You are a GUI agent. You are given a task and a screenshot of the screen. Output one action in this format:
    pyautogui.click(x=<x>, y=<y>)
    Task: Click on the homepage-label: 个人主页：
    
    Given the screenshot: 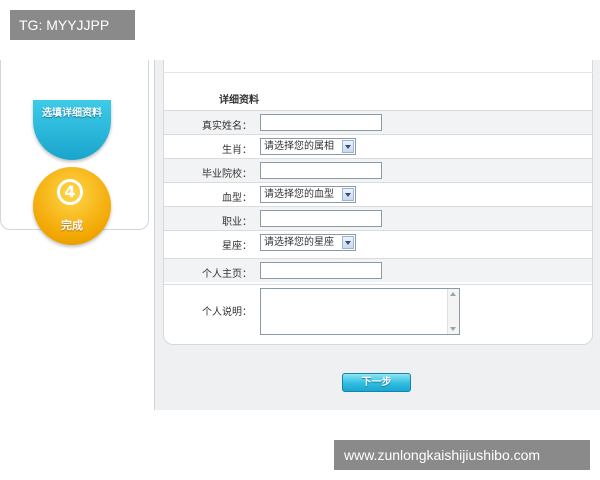 What is the action you would take?
    pyautogui.click(x=227, y=274)
    